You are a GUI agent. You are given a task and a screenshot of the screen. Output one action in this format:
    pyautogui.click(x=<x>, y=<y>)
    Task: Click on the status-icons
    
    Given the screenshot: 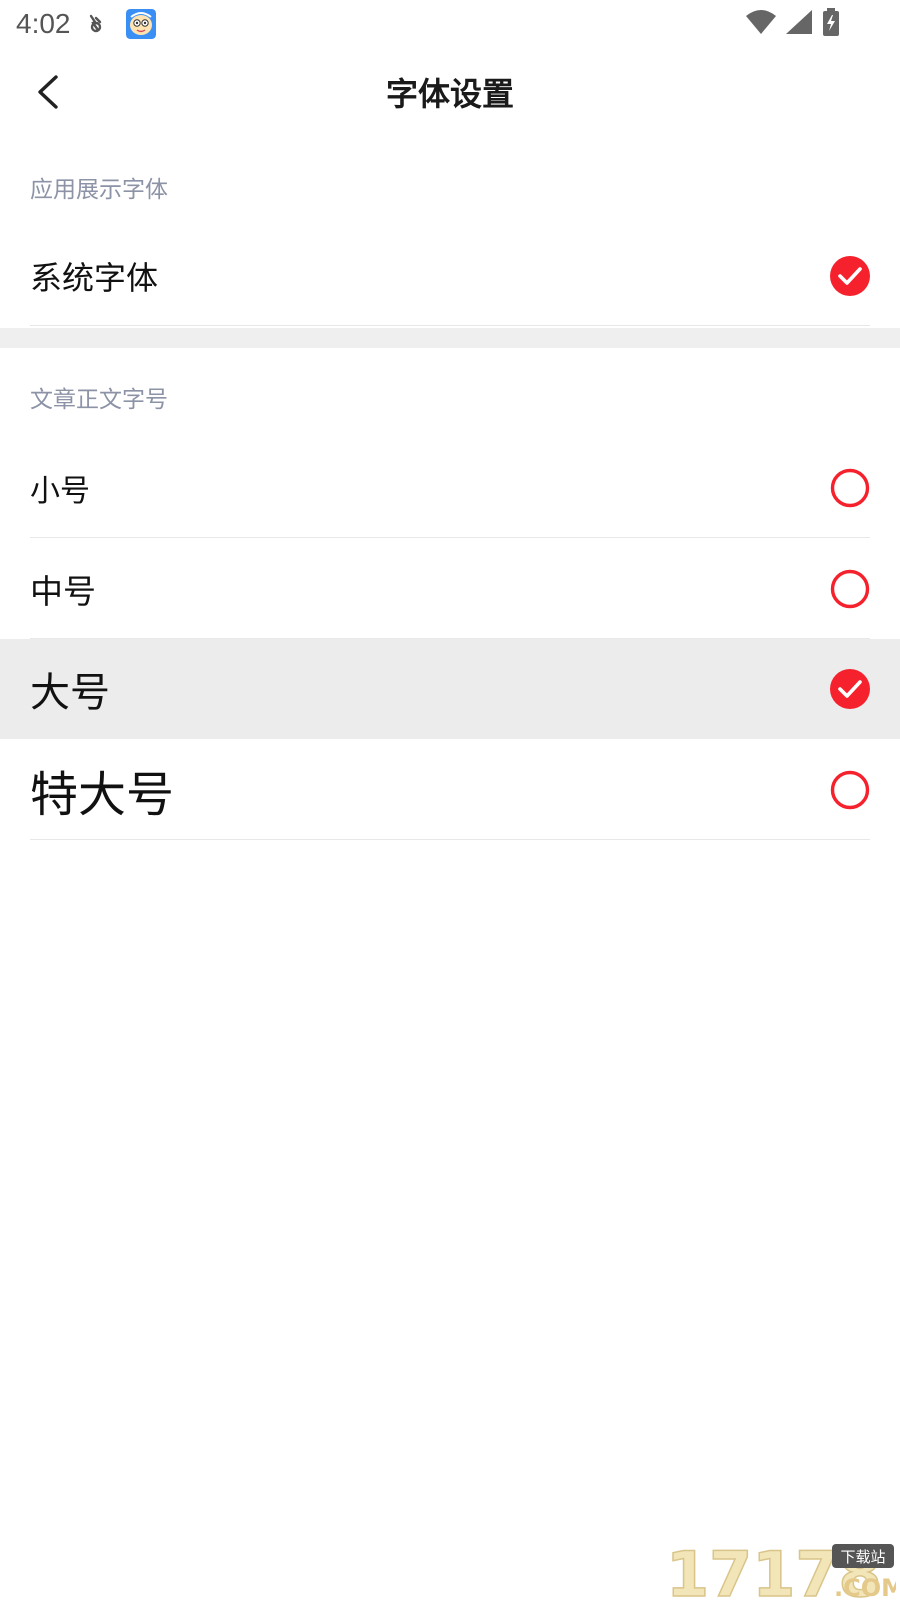 What is the action you would take?
    pyautogui.click(x=793, y=24)
    